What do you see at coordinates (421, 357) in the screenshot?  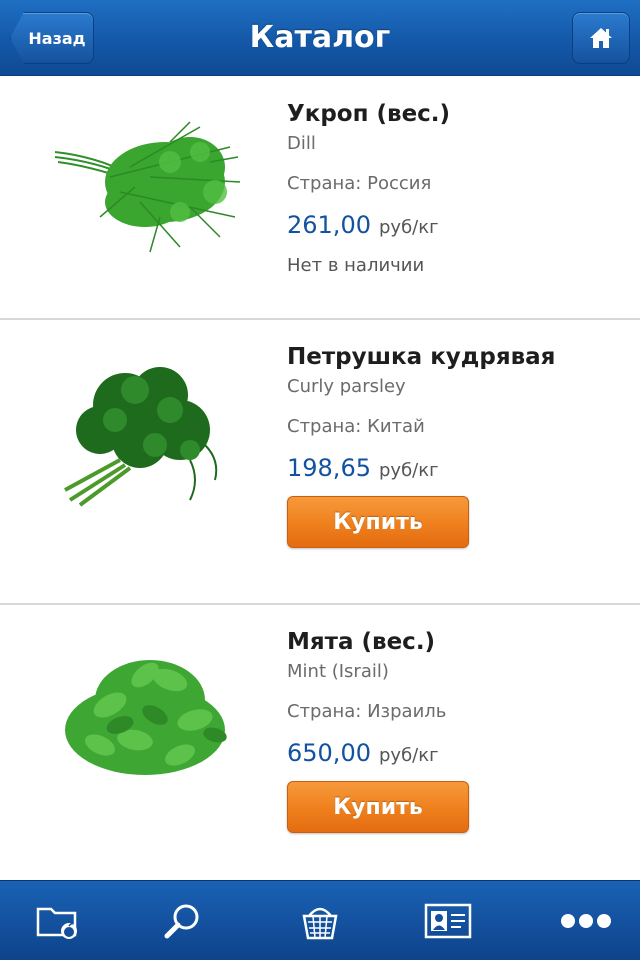 I see `product-name: Петрушка кудрявая` at bounding box center [421, 357].